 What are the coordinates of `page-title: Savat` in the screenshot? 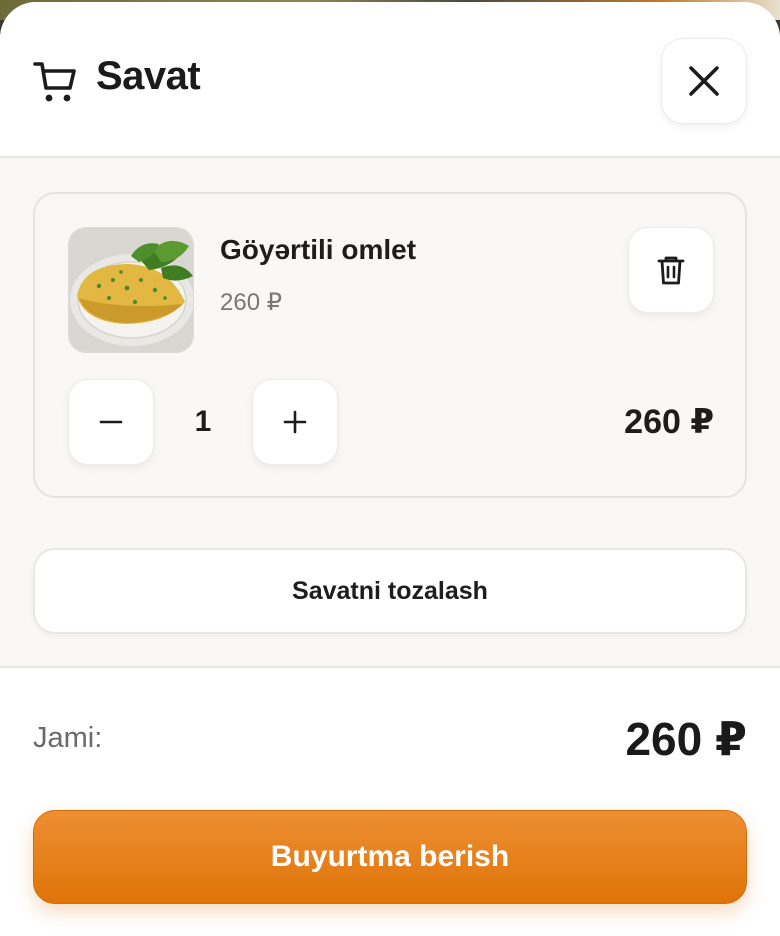 It's located at (148, 76).